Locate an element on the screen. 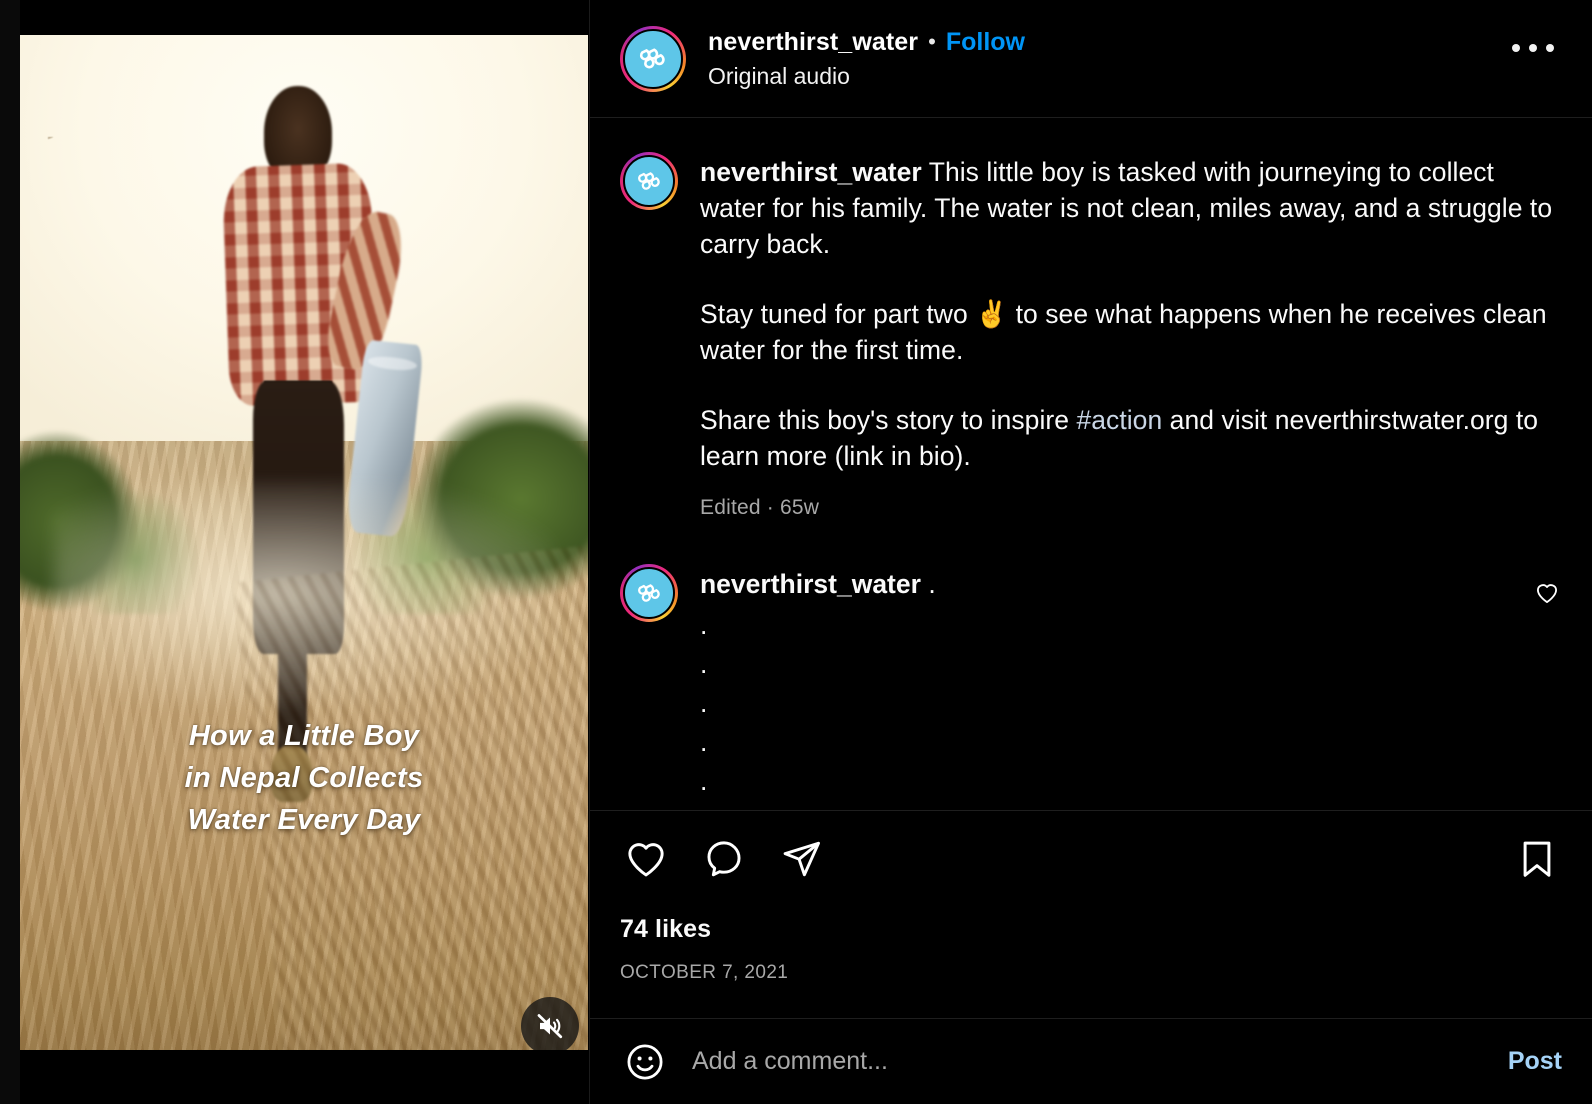 This screenshot has height=1104, width=1592. header-username-row: neverthirst_water • Follow is located at coordinates (866, 42).